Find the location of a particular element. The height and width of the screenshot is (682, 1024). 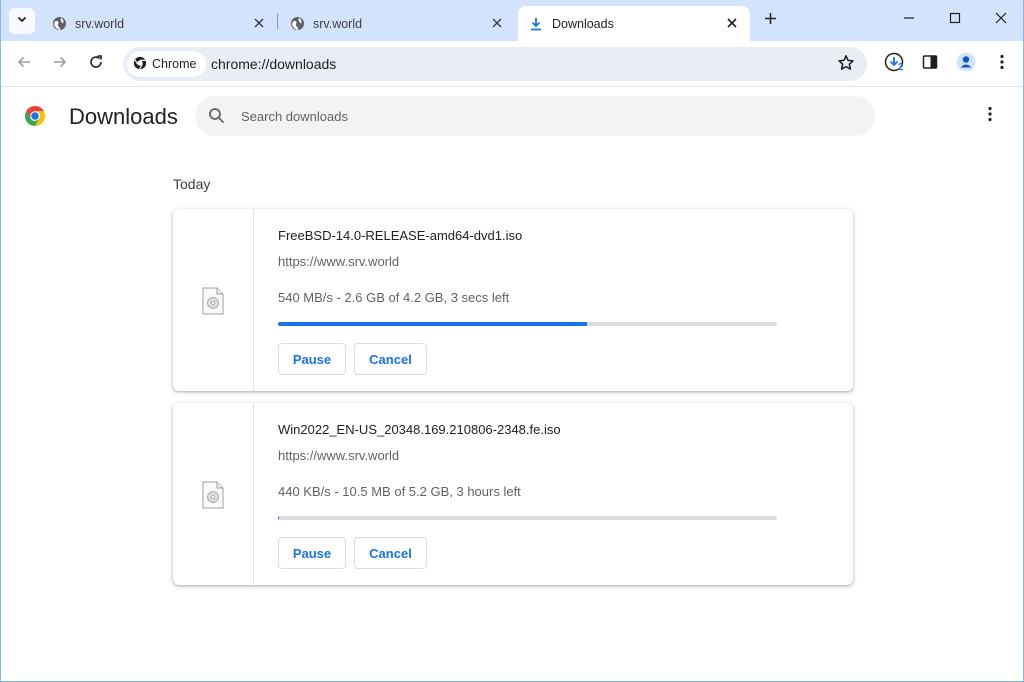

close-window-button is located at coordinates (1000, 20).